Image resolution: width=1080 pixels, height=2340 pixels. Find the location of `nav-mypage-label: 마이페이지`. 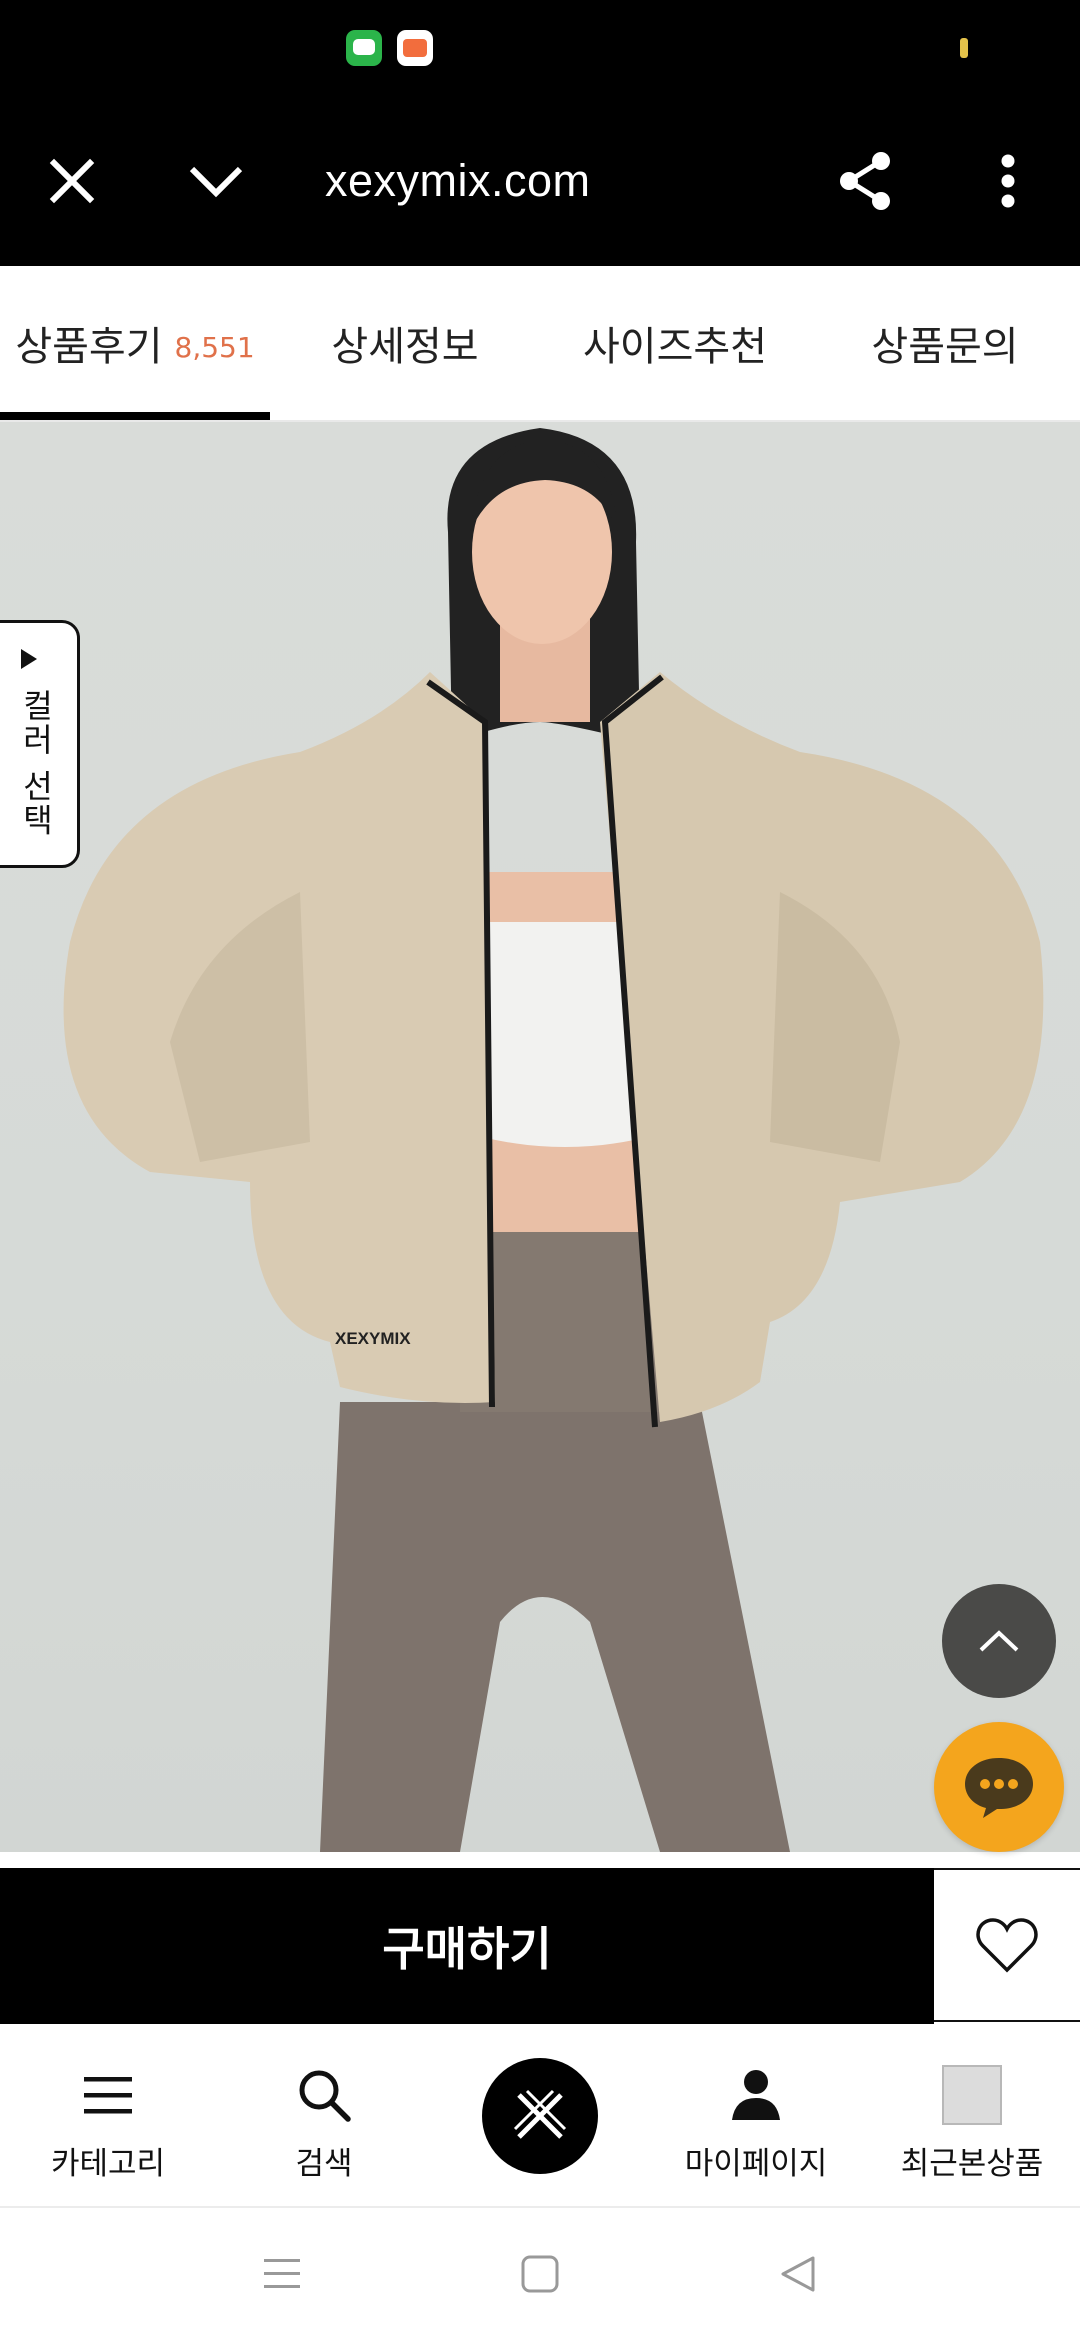

nav-mypage-label: 마이페이지 is located at coordinates (756, 2164).